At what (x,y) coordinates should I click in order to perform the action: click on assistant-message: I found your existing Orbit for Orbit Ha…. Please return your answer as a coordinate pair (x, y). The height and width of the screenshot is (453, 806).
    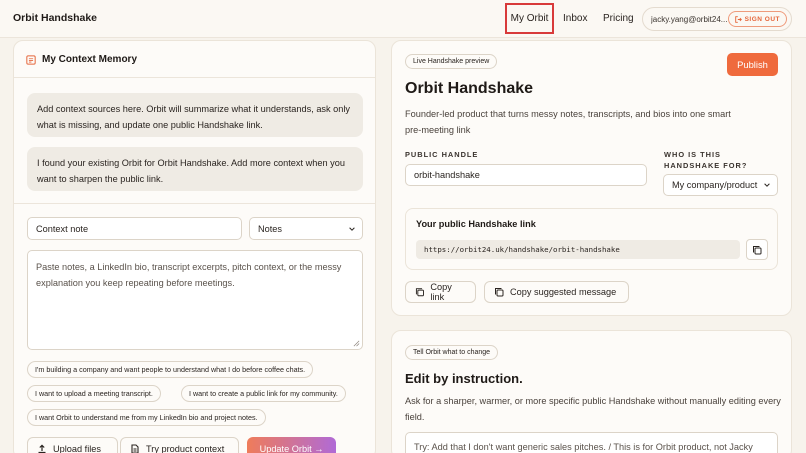
    Looking at the image, I should click on (195, 169).